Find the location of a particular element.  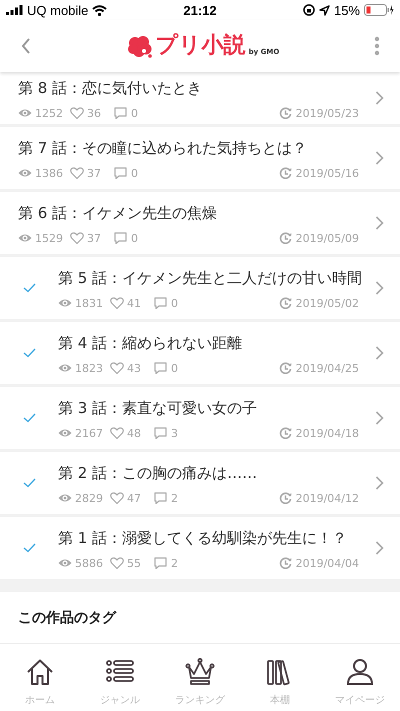

episode-row: 第 6 話：イケメン先生の焦燥 1529 37 0 2019/05/09 is located at coordinates (200, 224).